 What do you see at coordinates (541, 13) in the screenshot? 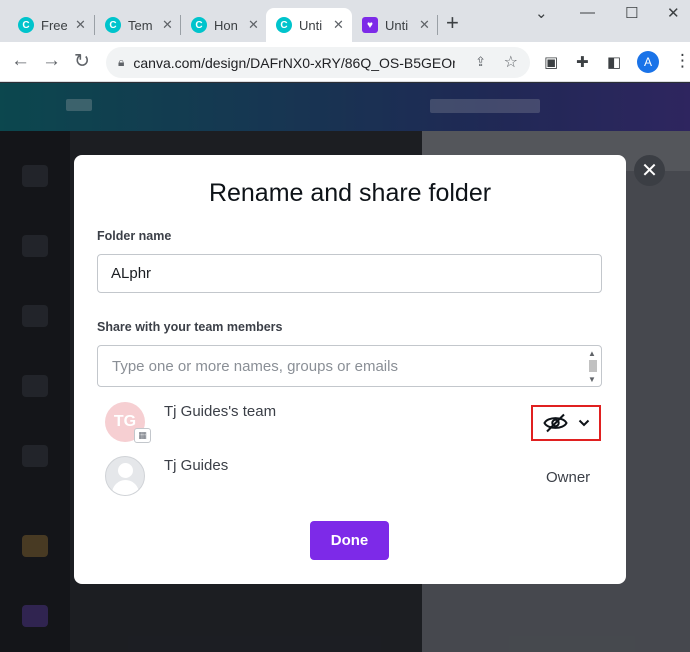
I see `tab-search-icon: ⌄` at bounding box center [541, 13].